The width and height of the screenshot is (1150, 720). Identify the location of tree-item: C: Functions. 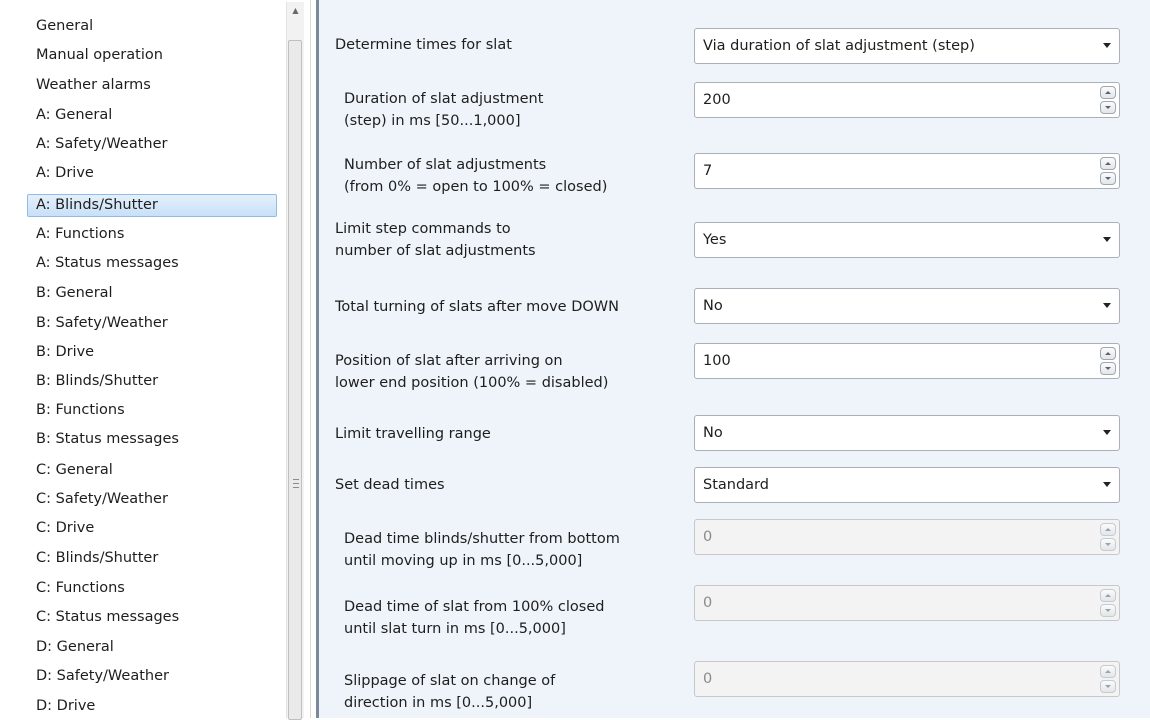
(153, 588).